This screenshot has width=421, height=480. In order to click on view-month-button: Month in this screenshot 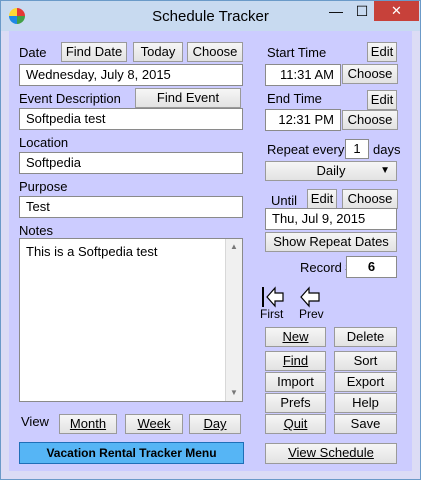, I will do `click(88, 424)`.